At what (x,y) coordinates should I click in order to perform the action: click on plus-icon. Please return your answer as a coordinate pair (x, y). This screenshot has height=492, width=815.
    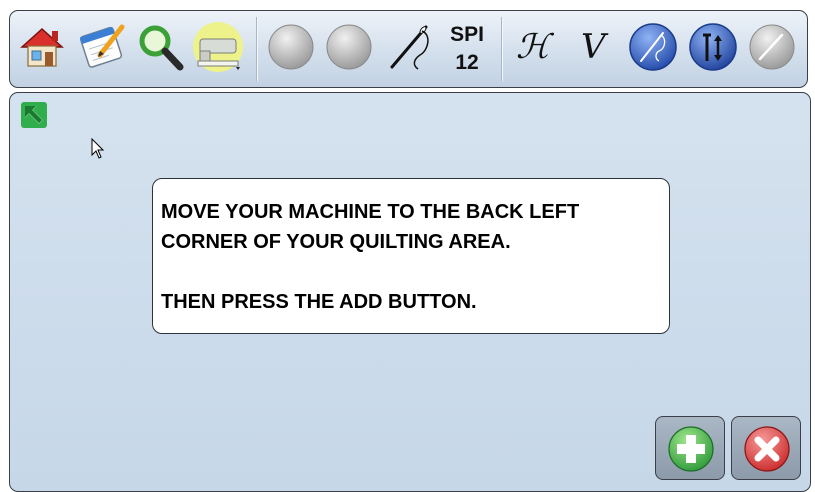
    Looking at the image, I should click on (691, 449).